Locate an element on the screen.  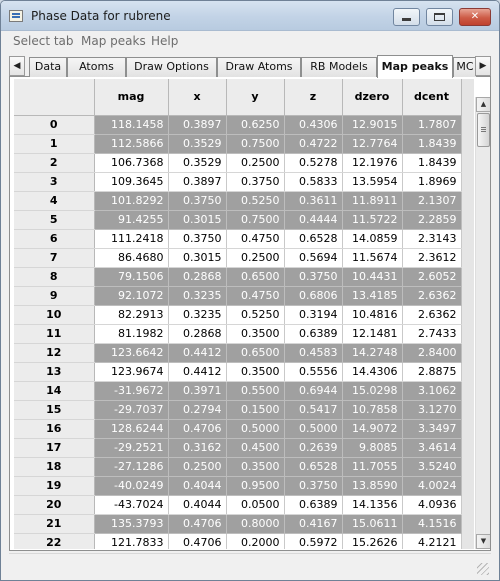
table-cell-y: 0.3500 is located at coordinates (255, 372).